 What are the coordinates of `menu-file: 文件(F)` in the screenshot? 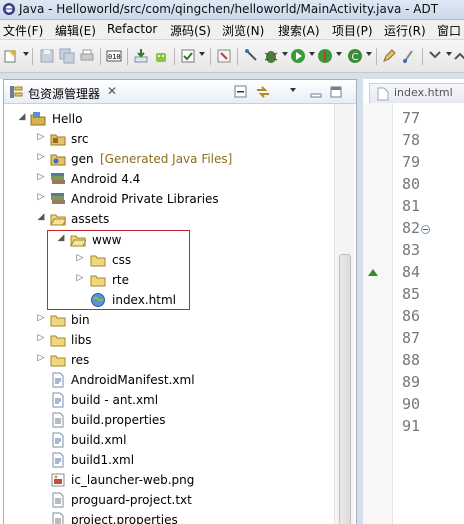 It's located at (23, 30).